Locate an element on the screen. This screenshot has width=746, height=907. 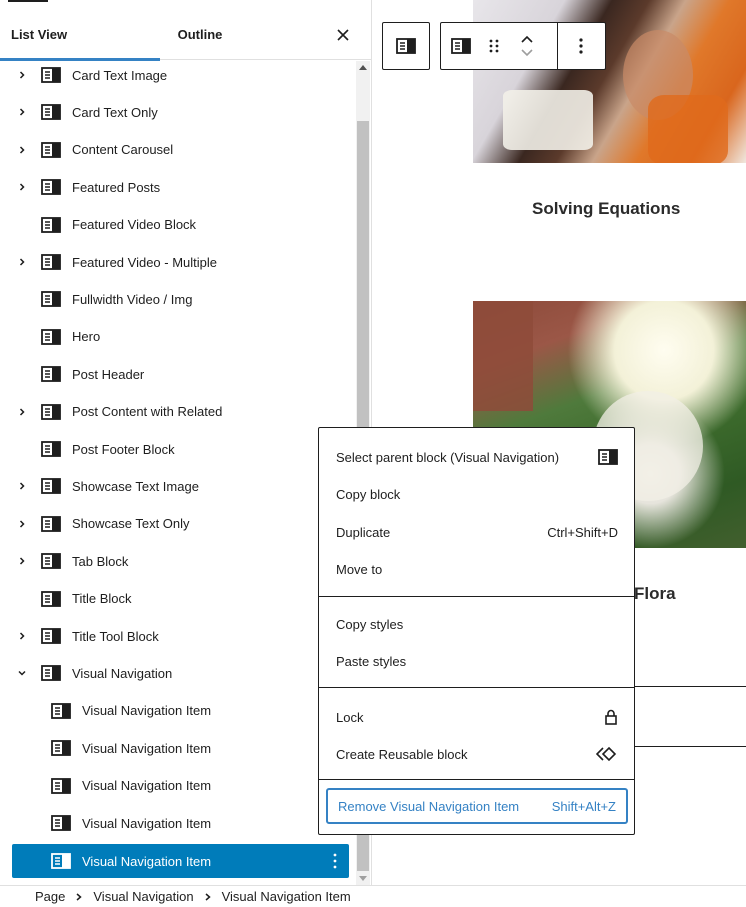
parent-block-toolbar is located at coordinates (406, 46).